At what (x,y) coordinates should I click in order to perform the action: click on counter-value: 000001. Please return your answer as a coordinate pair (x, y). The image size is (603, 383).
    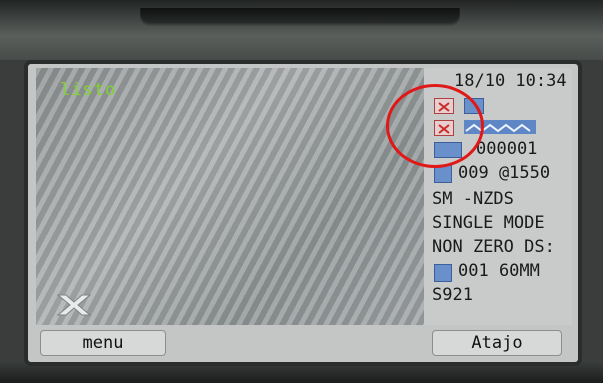
    Looking at the image, I should click on (507, 149).